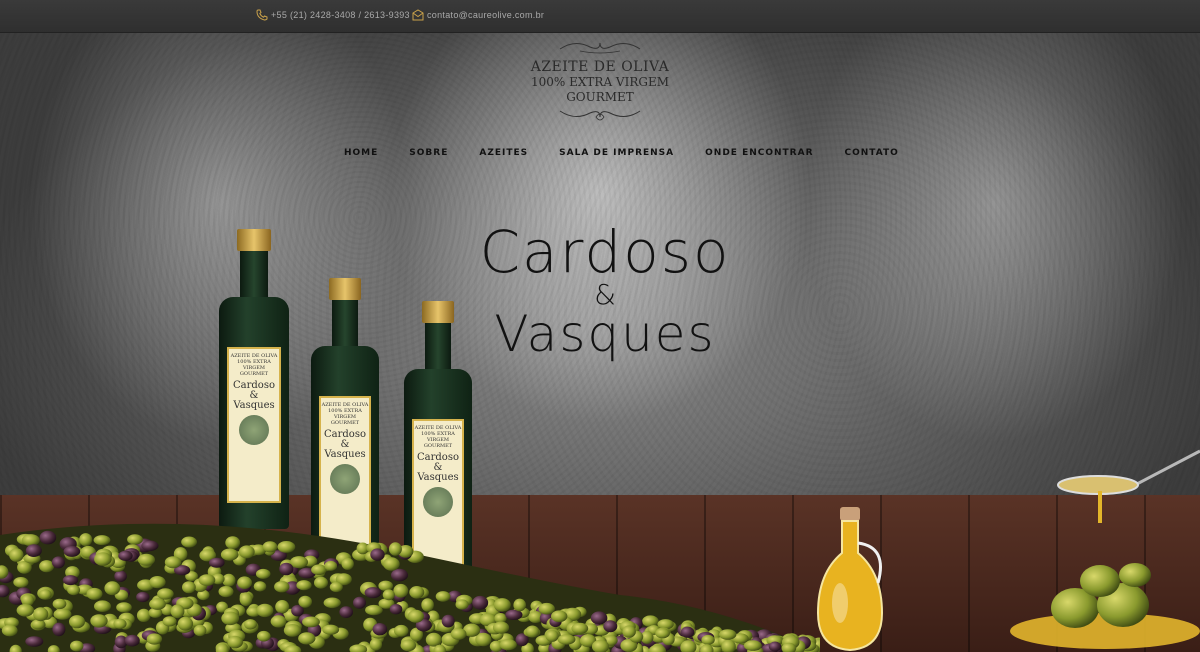  What do you see at coordinates (418, 15) in the screenshot?
I see `email-icon` at bounding box center [418, 15].